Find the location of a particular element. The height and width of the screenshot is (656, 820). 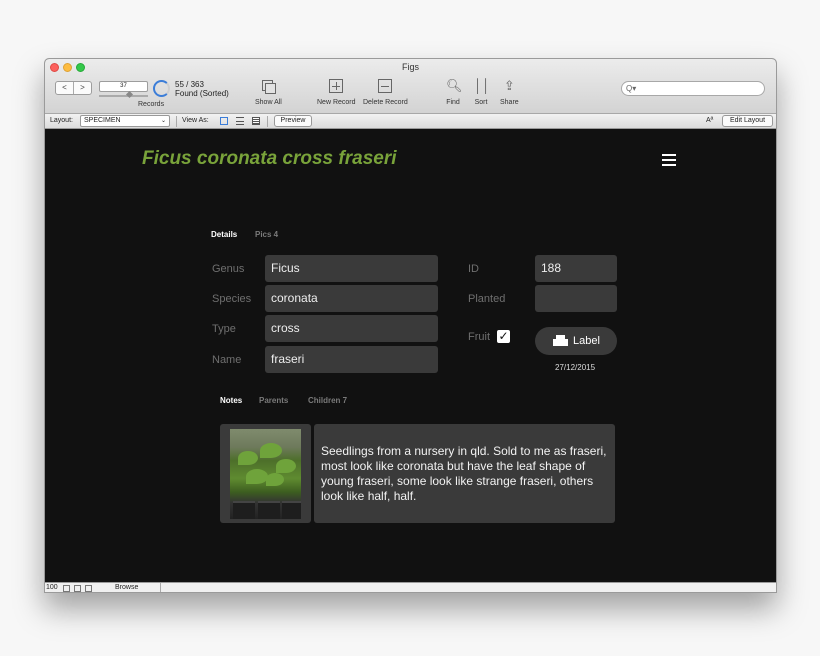

show-all-label: Show All is located at coordinates (268, 102).